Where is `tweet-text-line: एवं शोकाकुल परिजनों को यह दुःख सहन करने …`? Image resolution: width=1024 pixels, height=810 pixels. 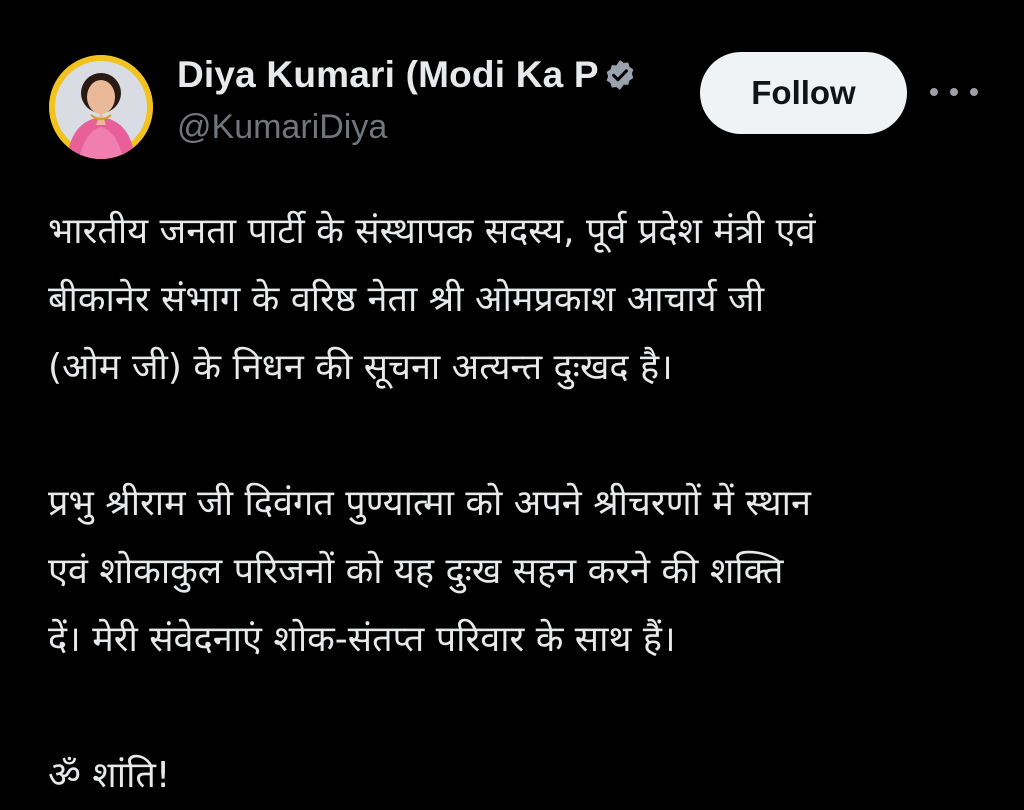 tweet-text-line: एवं शोकाकुल परिजनों को यह दुःख सहन करने … is located at coordinates (416, 571).